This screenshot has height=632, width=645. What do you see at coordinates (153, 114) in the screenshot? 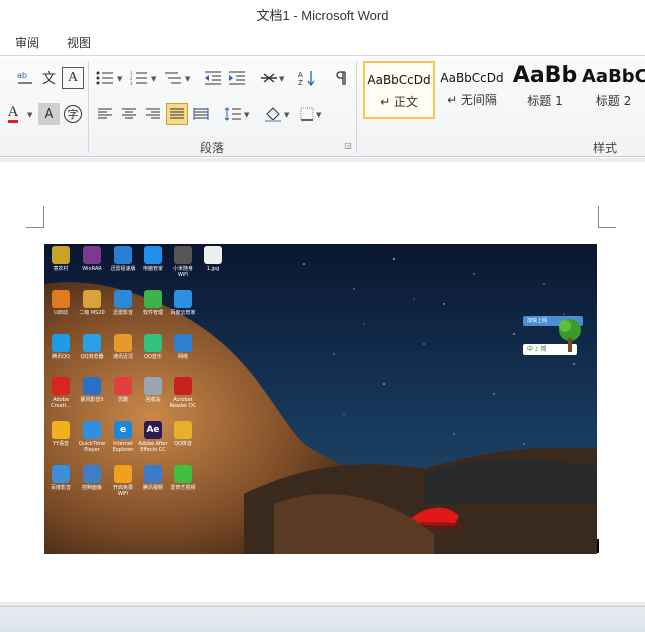
I see `align-right-button` at bounding box center [153, 114].